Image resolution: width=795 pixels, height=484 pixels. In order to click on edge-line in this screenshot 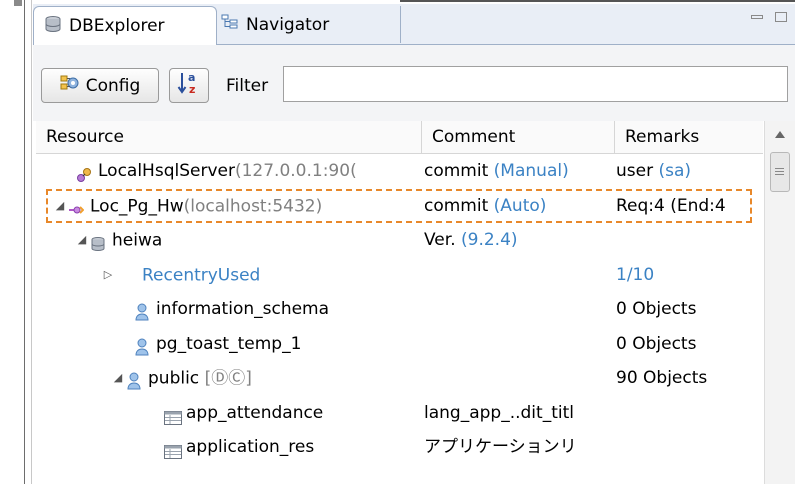, I will do `click(24, 242)`.